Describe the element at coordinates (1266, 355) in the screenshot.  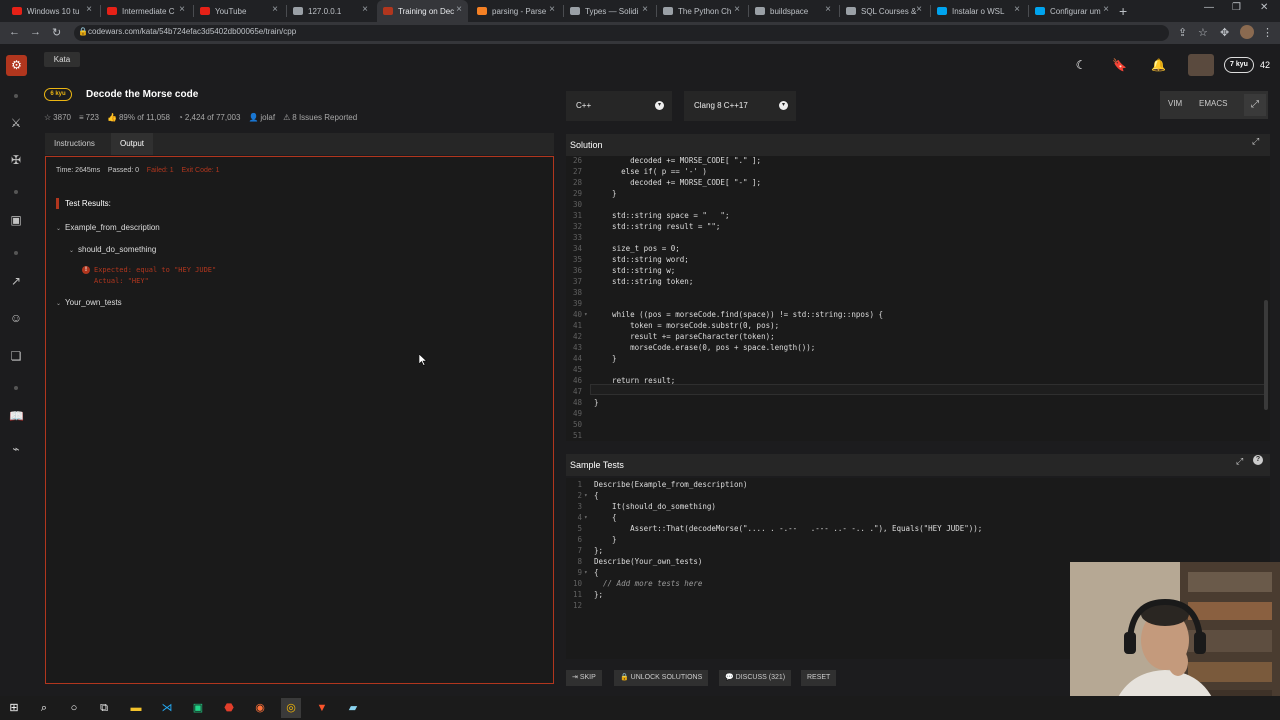
I see `editor-scrollbar` at that location.